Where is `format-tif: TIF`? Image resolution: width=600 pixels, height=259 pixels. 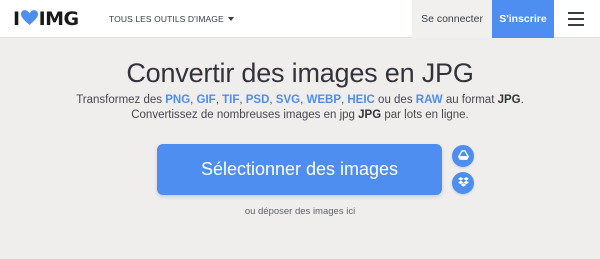 format-tif: TIF is located at coordinates (231, 100).